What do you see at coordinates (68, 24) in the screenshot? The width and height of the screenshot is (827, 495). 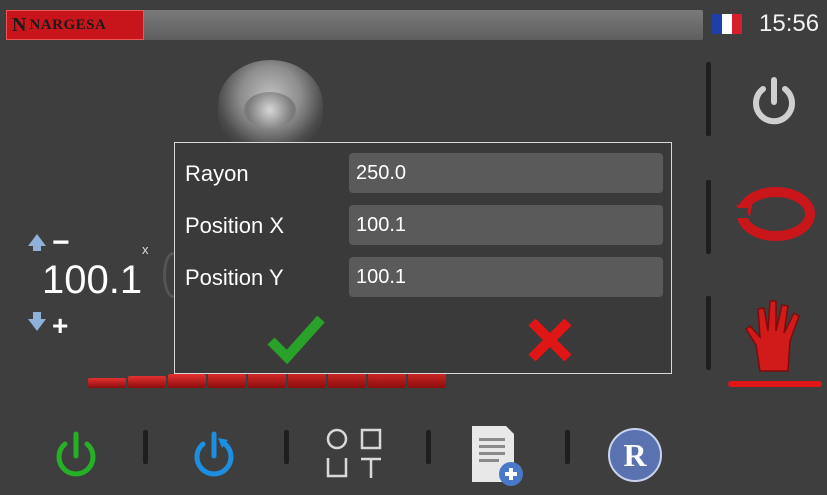 I see `brand-name: NARGESA` at bounding box center [68, 24].